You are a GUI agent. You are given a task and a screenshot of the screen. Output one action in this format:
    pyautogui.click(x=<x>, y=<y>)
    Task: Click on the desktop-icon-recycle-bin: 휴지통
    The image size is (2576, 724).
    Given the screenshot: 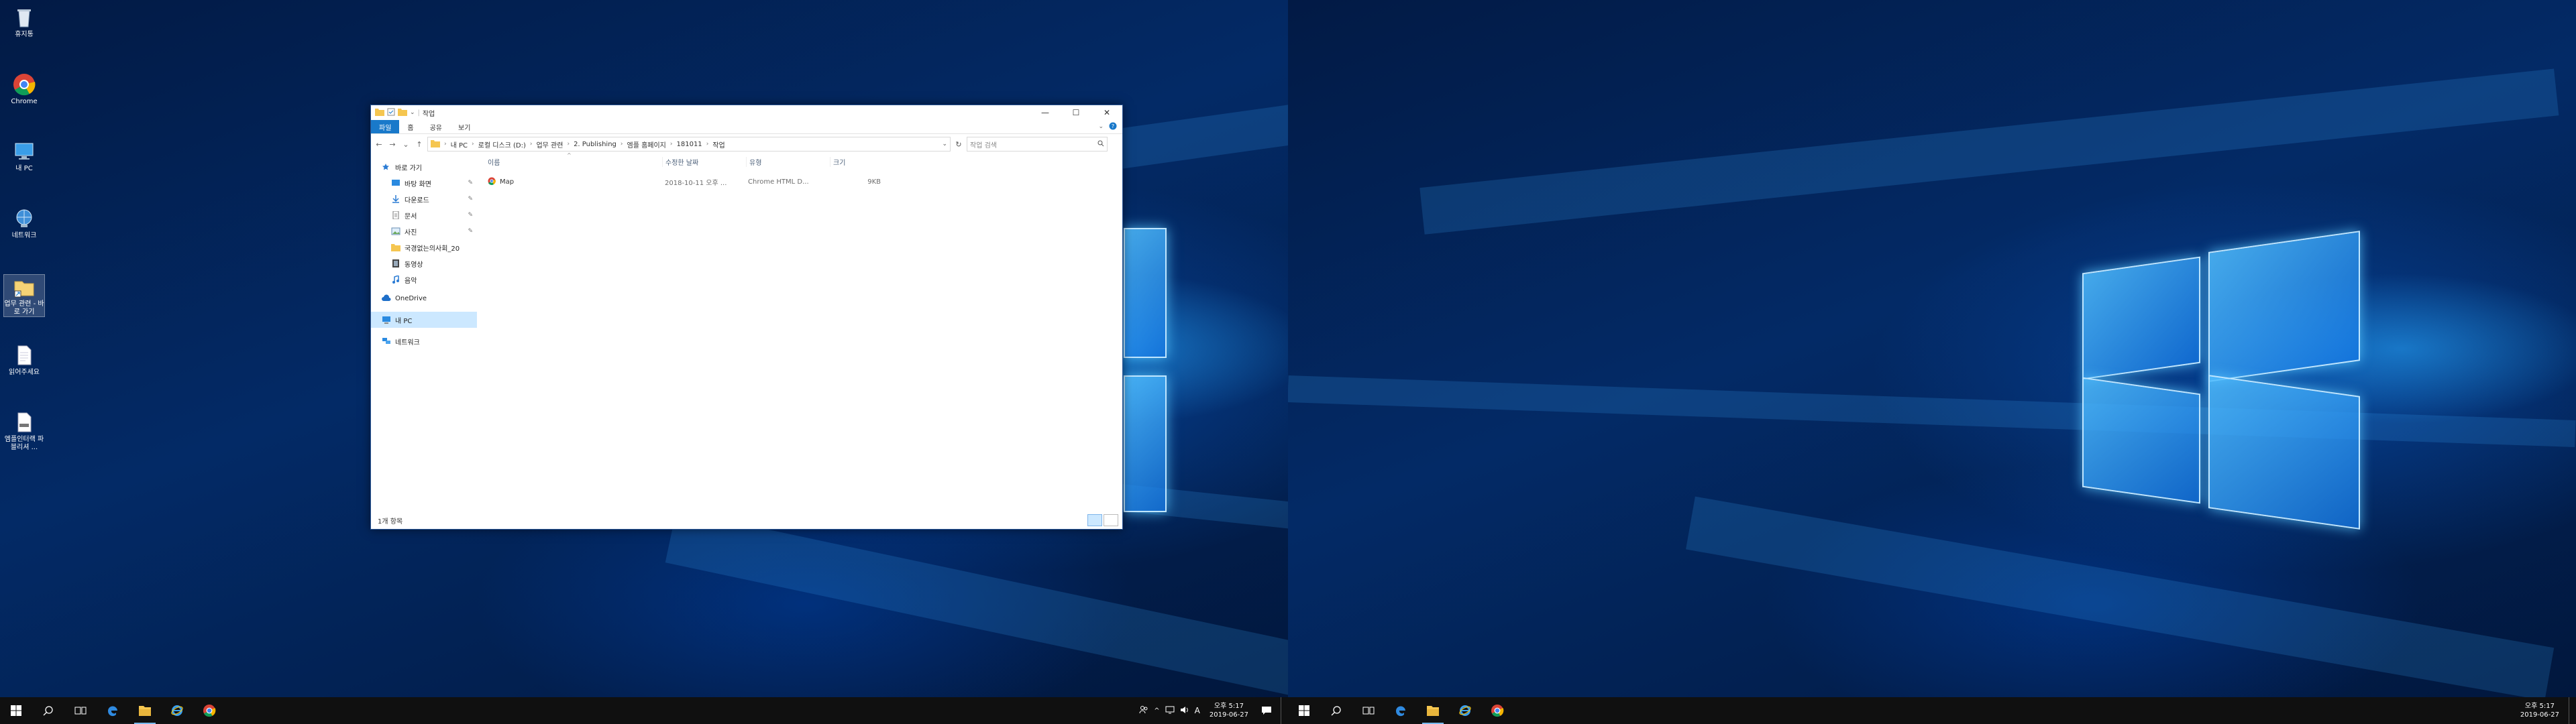 What is the action you would take?
    pyautogui.click(x=24, y=22)
    